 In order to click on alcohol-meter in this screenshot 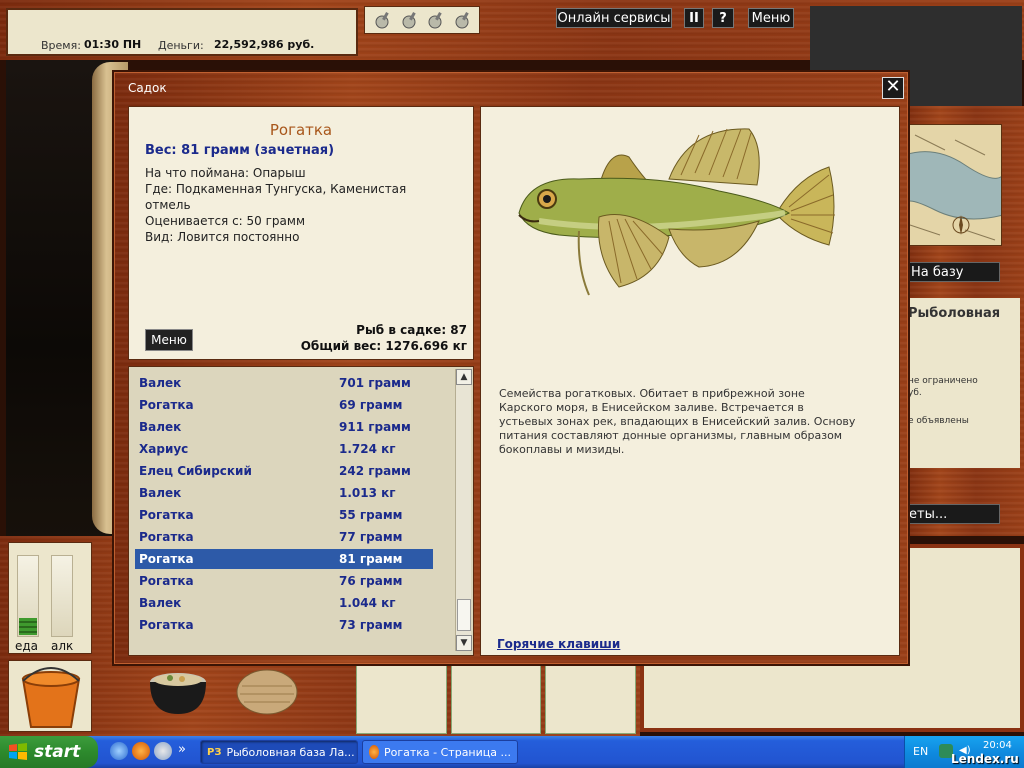, I will do `click(62, 596)`.